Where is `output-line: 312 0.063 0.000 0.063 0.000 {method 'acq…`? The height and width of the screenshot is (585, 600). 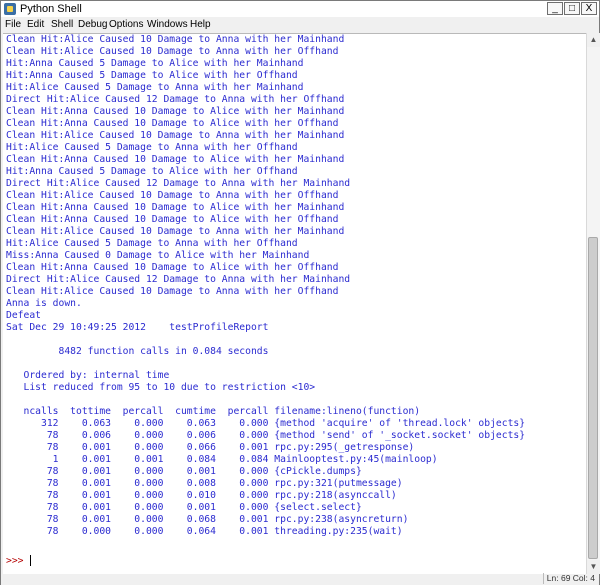 output-line: 312 0.063 0.000 0.063 0.000 {method 'acq… is located at coordinates (266, 423).